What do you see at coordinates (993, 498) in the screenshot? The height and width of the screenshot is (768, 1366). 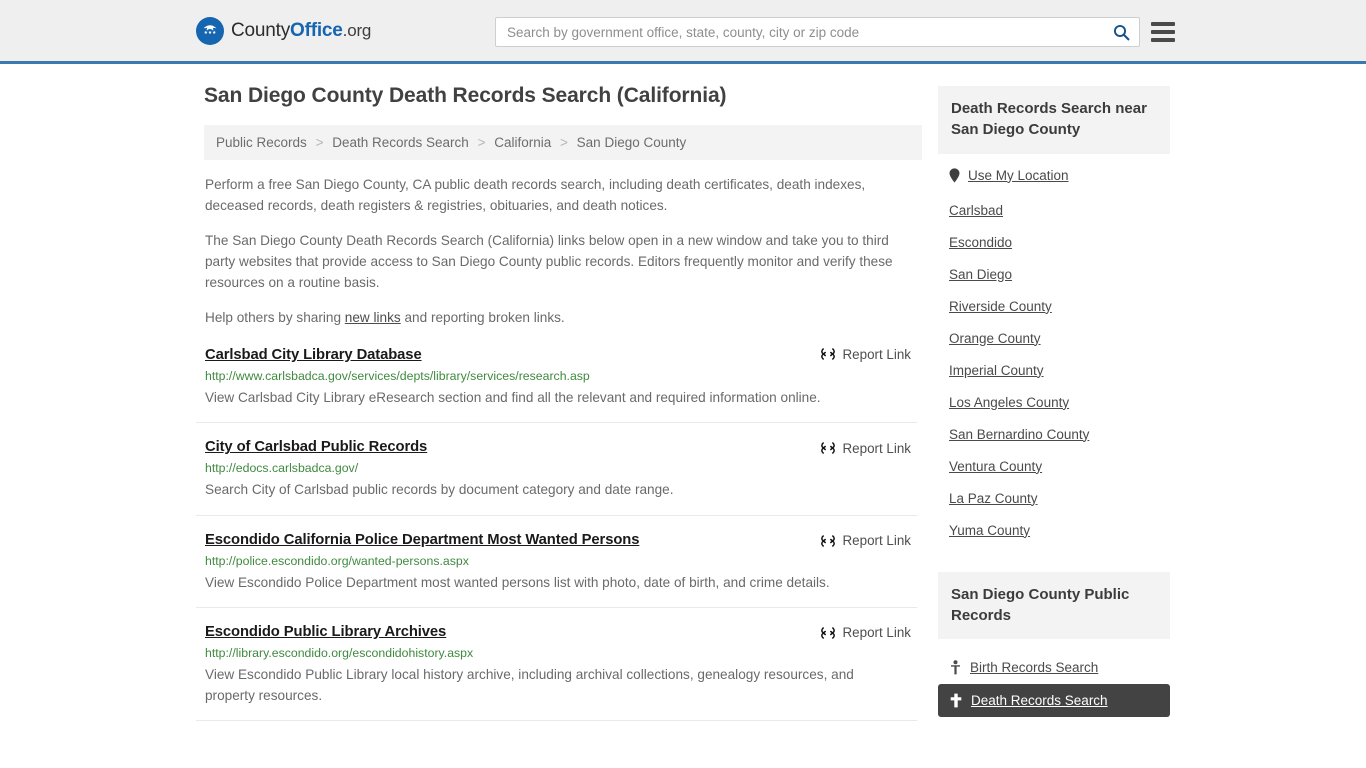 I see `sidebar-item-label: La Paz County` at bounding box center [993, 498].